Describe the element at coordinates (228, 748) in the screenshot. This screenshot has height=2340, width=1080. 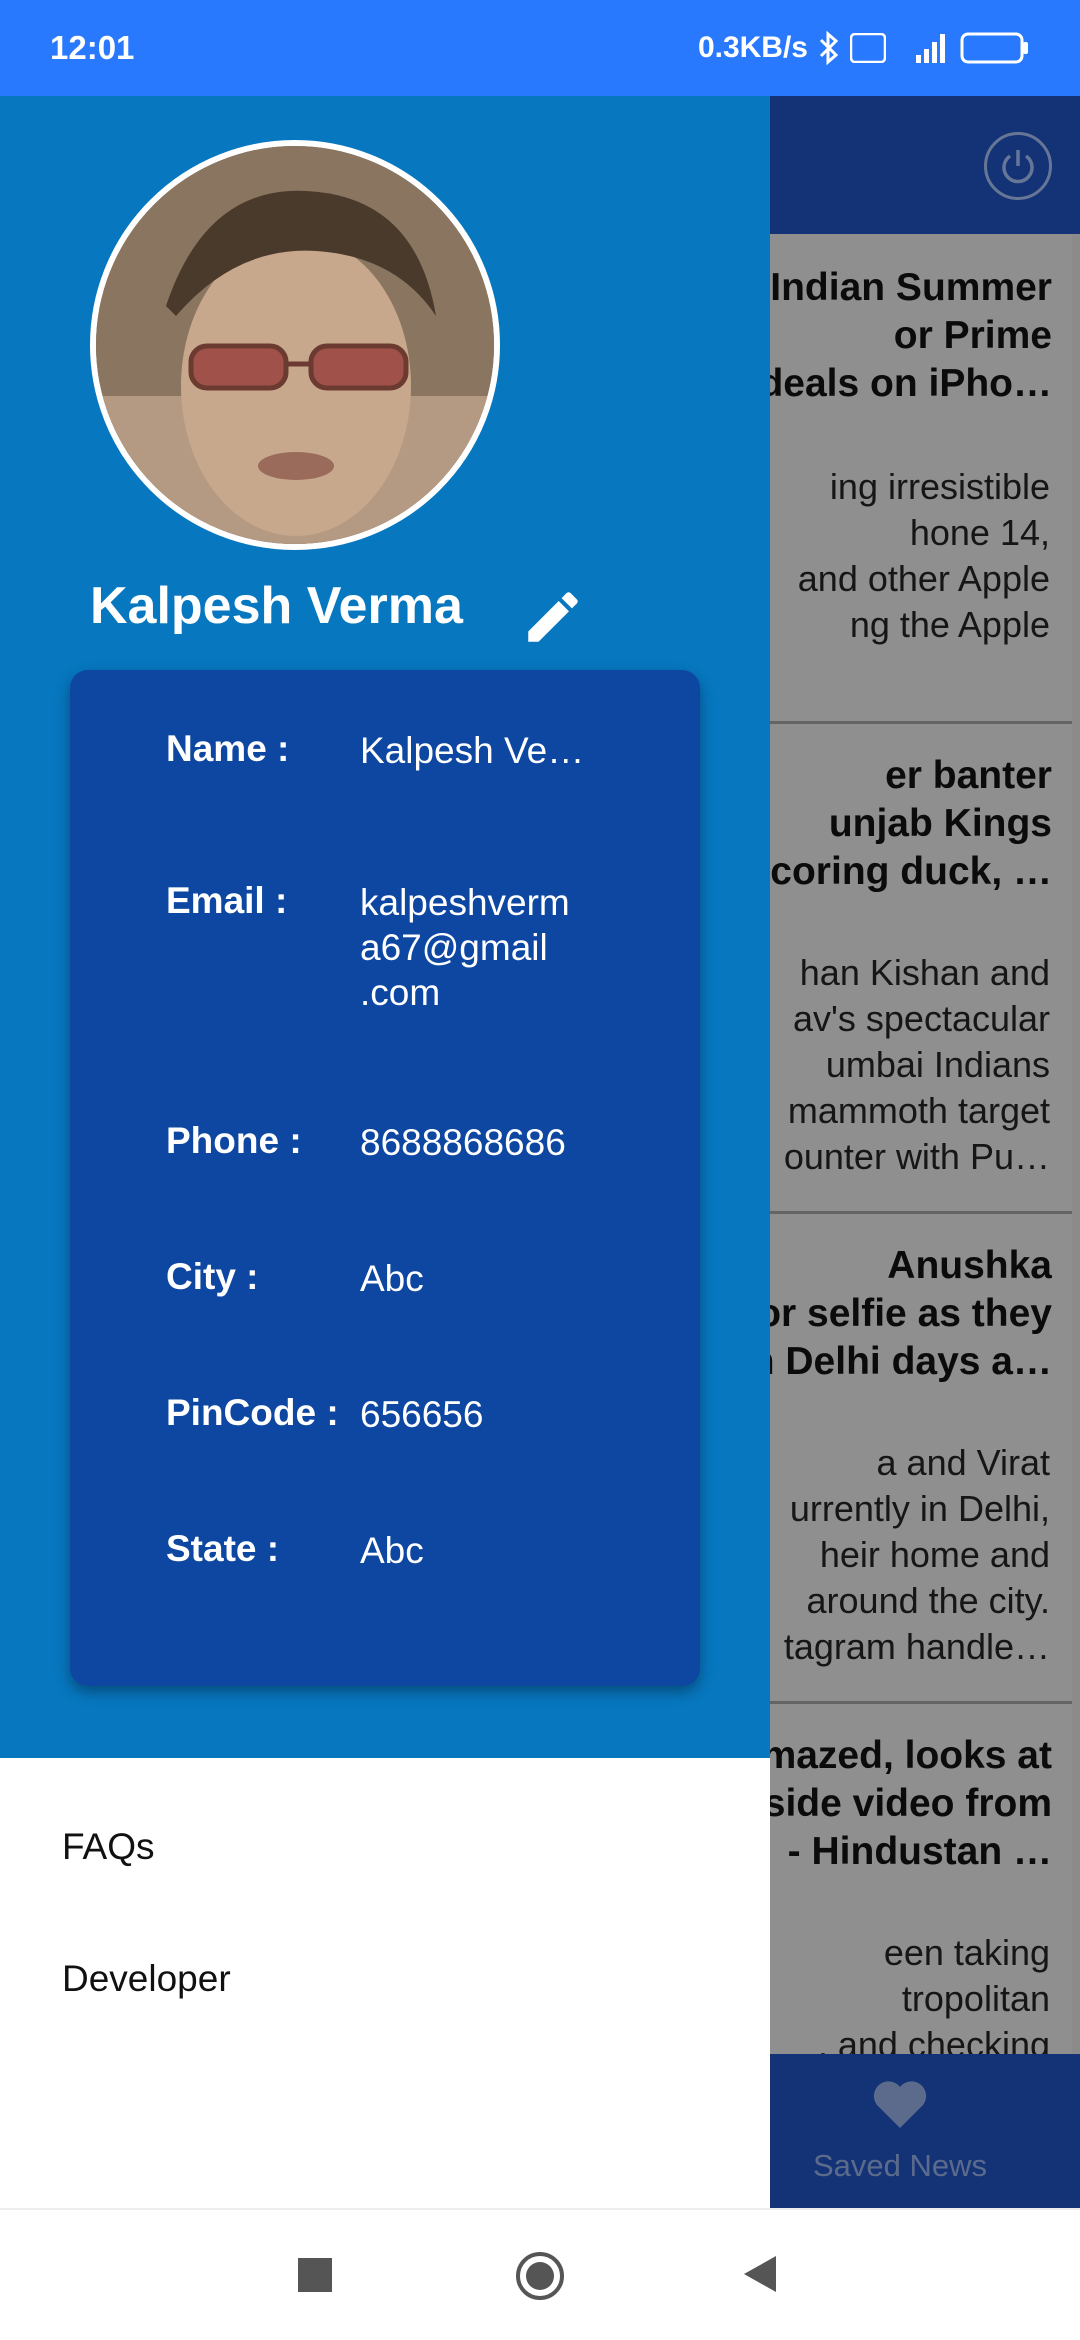
I see `name-label: Name :` at that location.